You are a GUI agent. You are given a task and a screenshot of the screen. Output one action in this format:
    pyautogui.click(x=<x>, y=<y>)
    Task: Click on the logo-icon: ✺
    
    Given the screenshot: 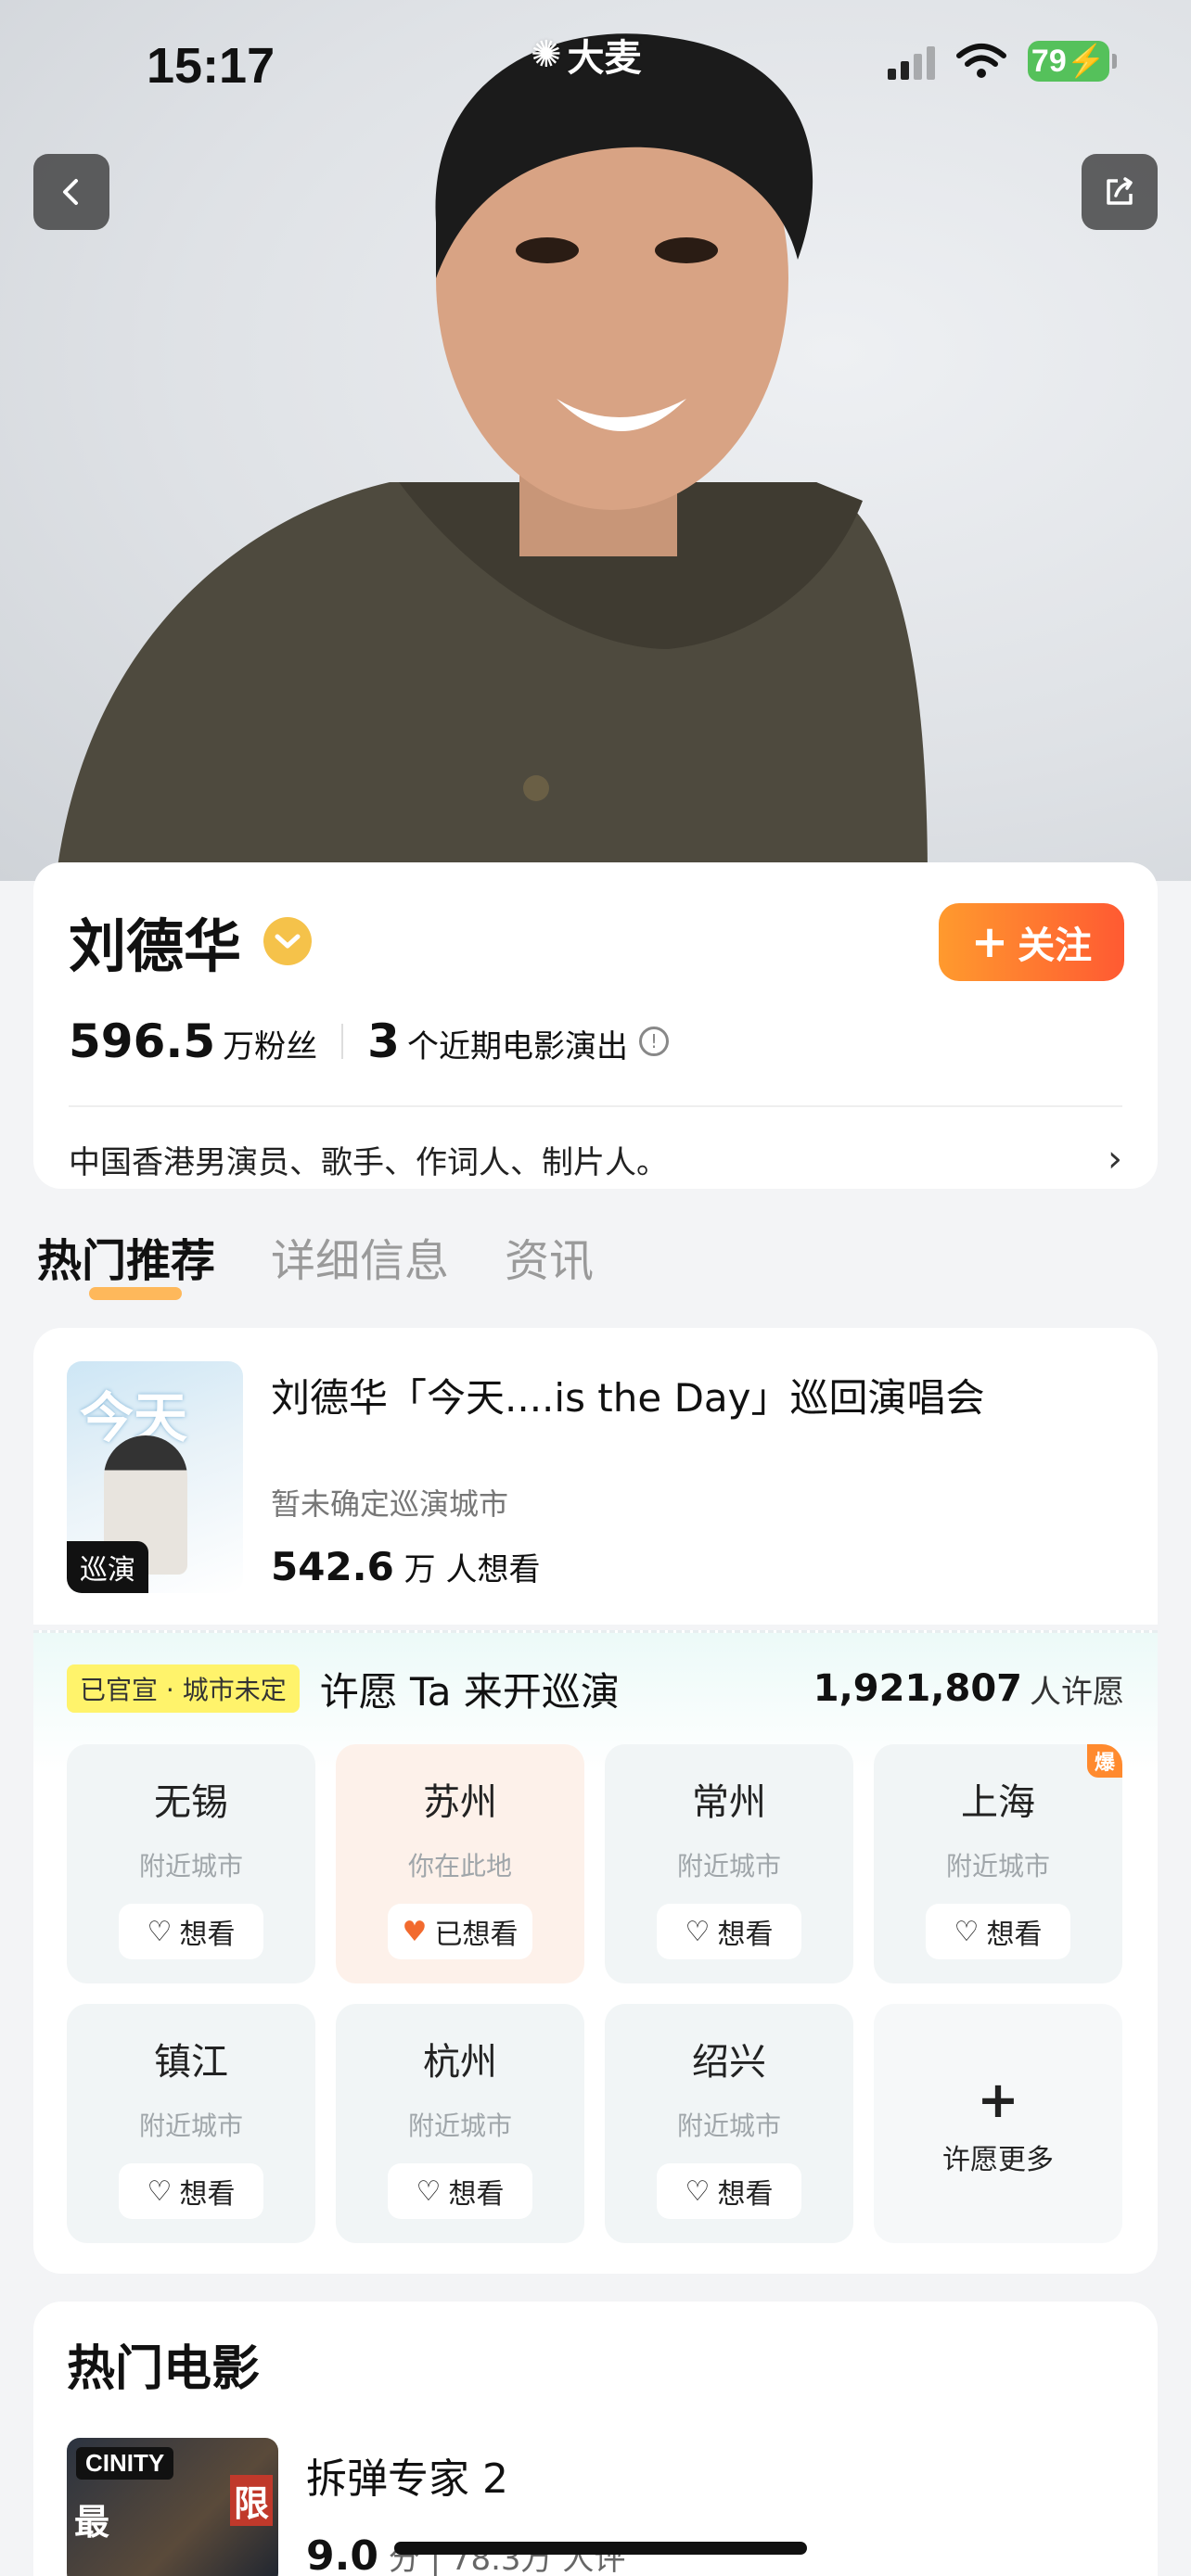 What is the action you would take?
    pyautogui.click(x=546, y=55)
    